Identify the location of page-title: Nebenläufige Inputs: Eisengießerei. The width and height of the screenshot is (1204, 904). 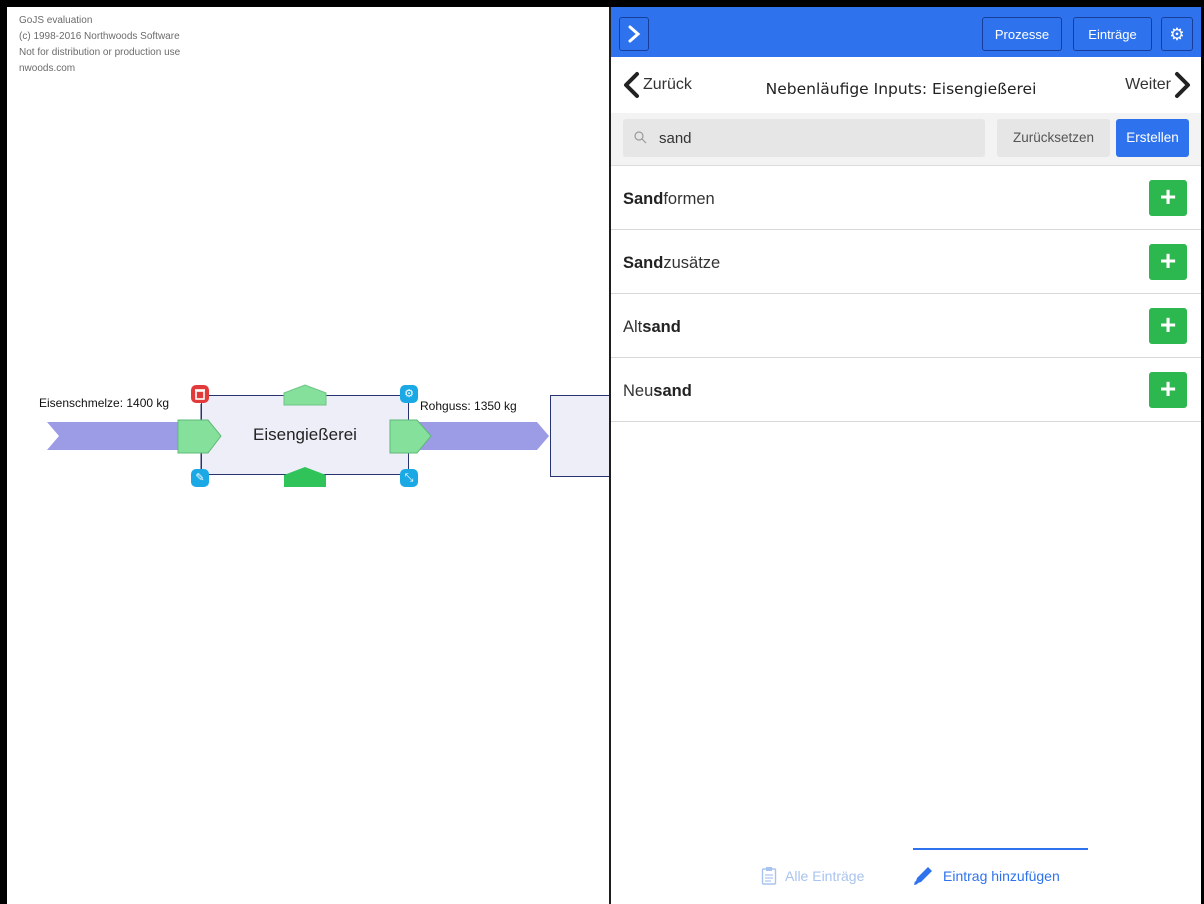
(901, 89).